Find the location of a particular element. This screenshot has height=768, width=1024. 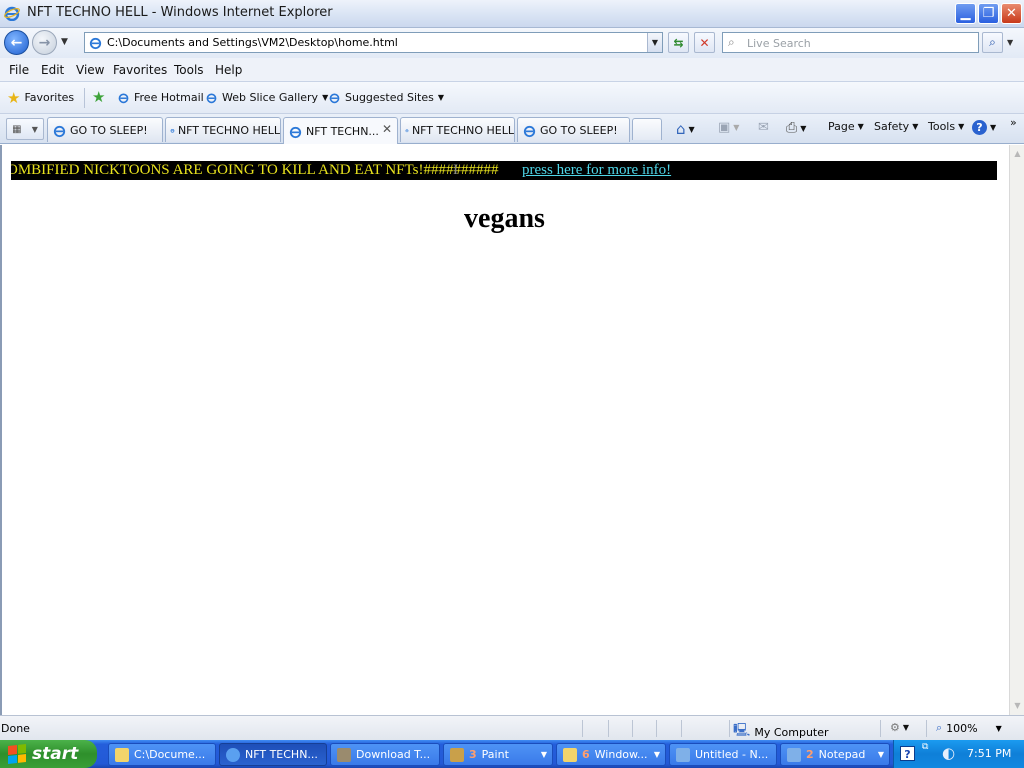

refresh-button: ⇆ is located at coordinates (678, 42).